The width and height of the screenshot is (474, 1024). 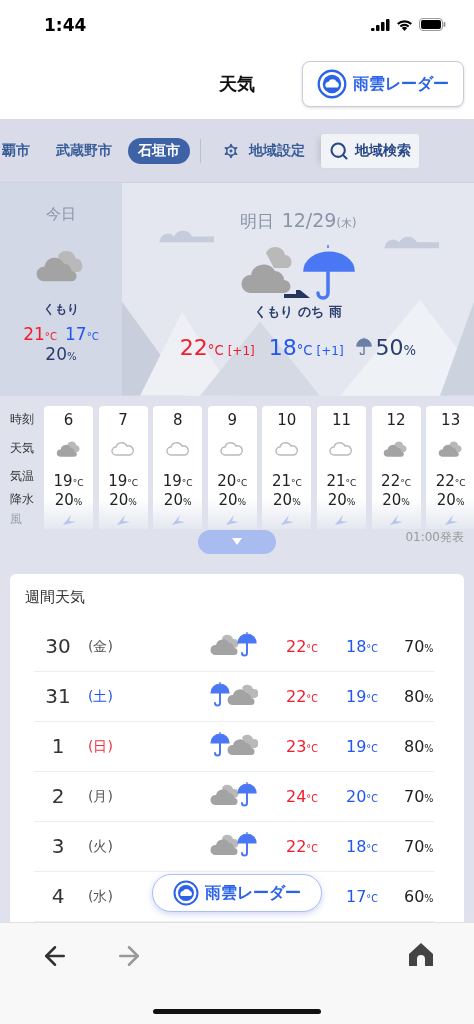 I want to click on hour-label: 6, so click(x=68, y=420).